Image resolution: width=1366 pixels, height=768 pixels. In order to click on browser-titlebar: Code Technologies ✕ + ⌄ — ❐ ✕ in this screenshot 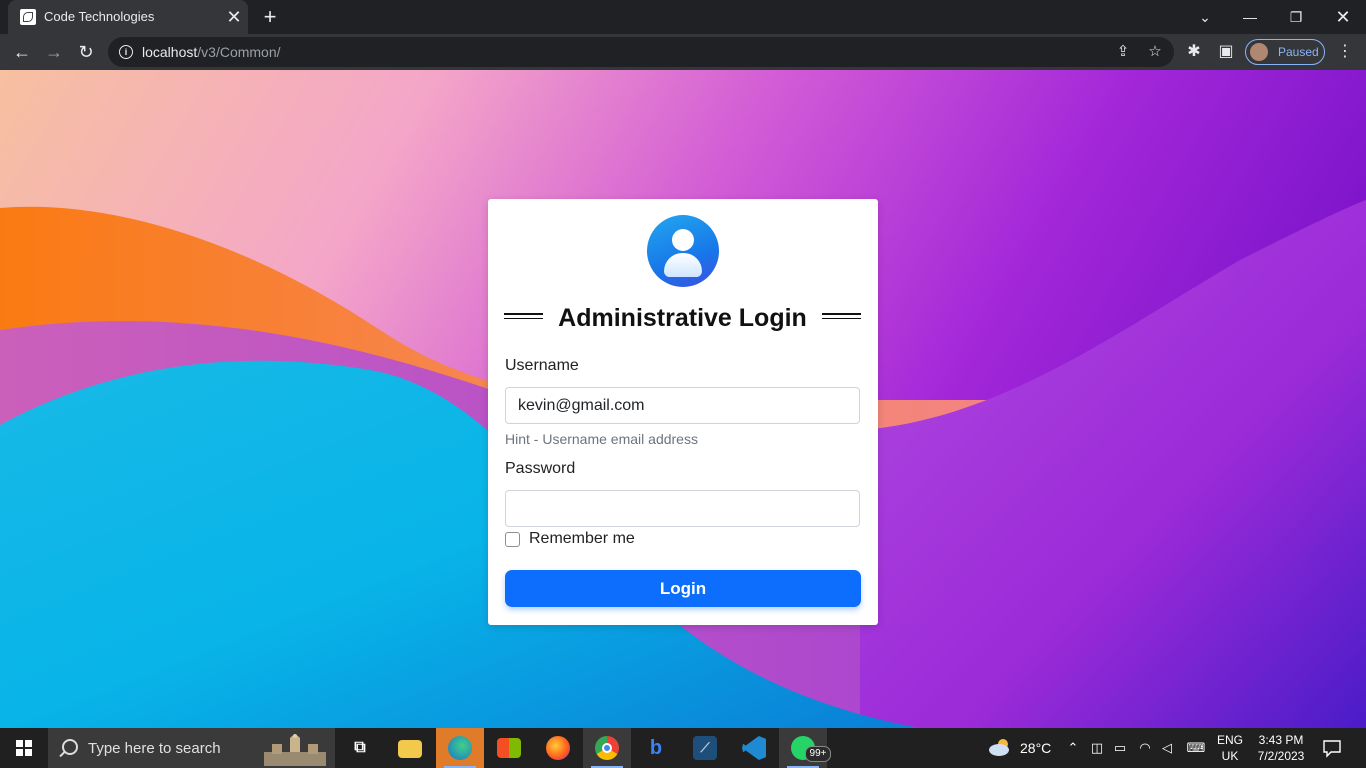, I will do `click(683, 17)`.